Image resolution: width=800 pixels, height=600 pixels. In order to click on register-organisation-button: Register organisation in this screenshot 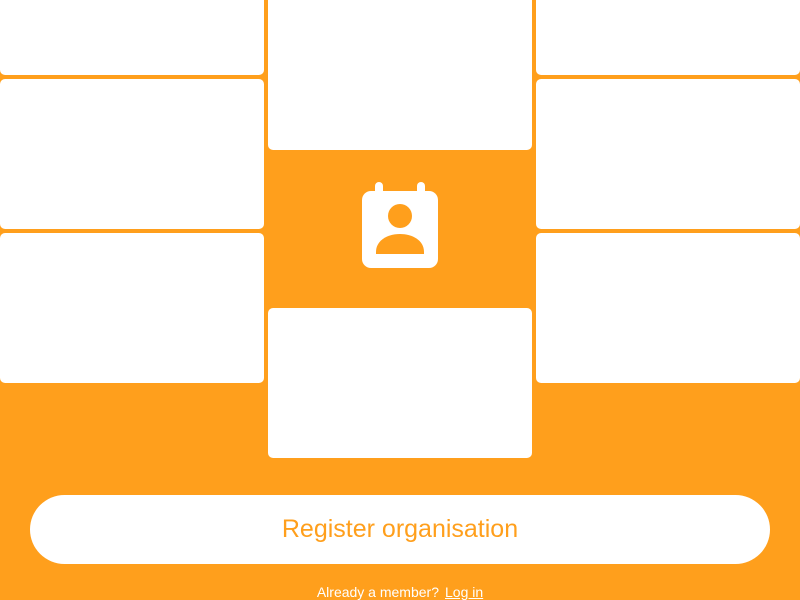, I will do `click(400, 529)`.